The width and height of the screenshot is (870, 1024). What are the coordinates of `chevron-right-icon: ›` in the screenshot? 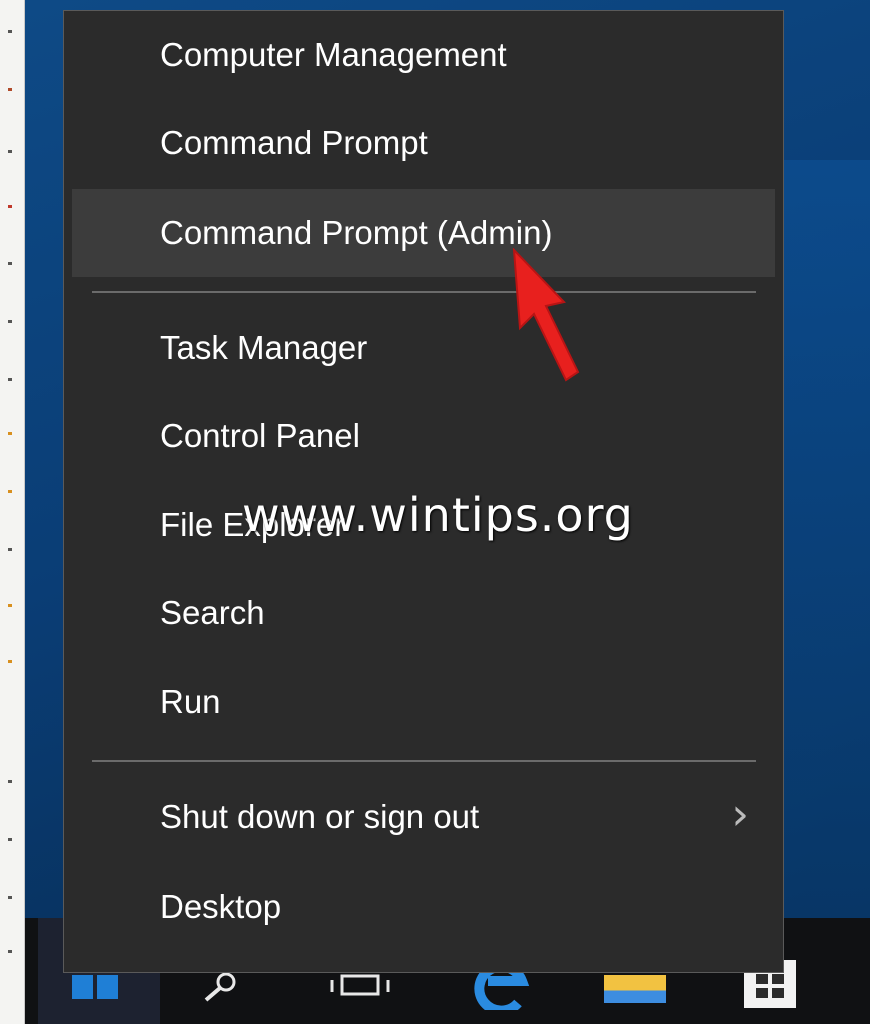 It's located at (740, 814).